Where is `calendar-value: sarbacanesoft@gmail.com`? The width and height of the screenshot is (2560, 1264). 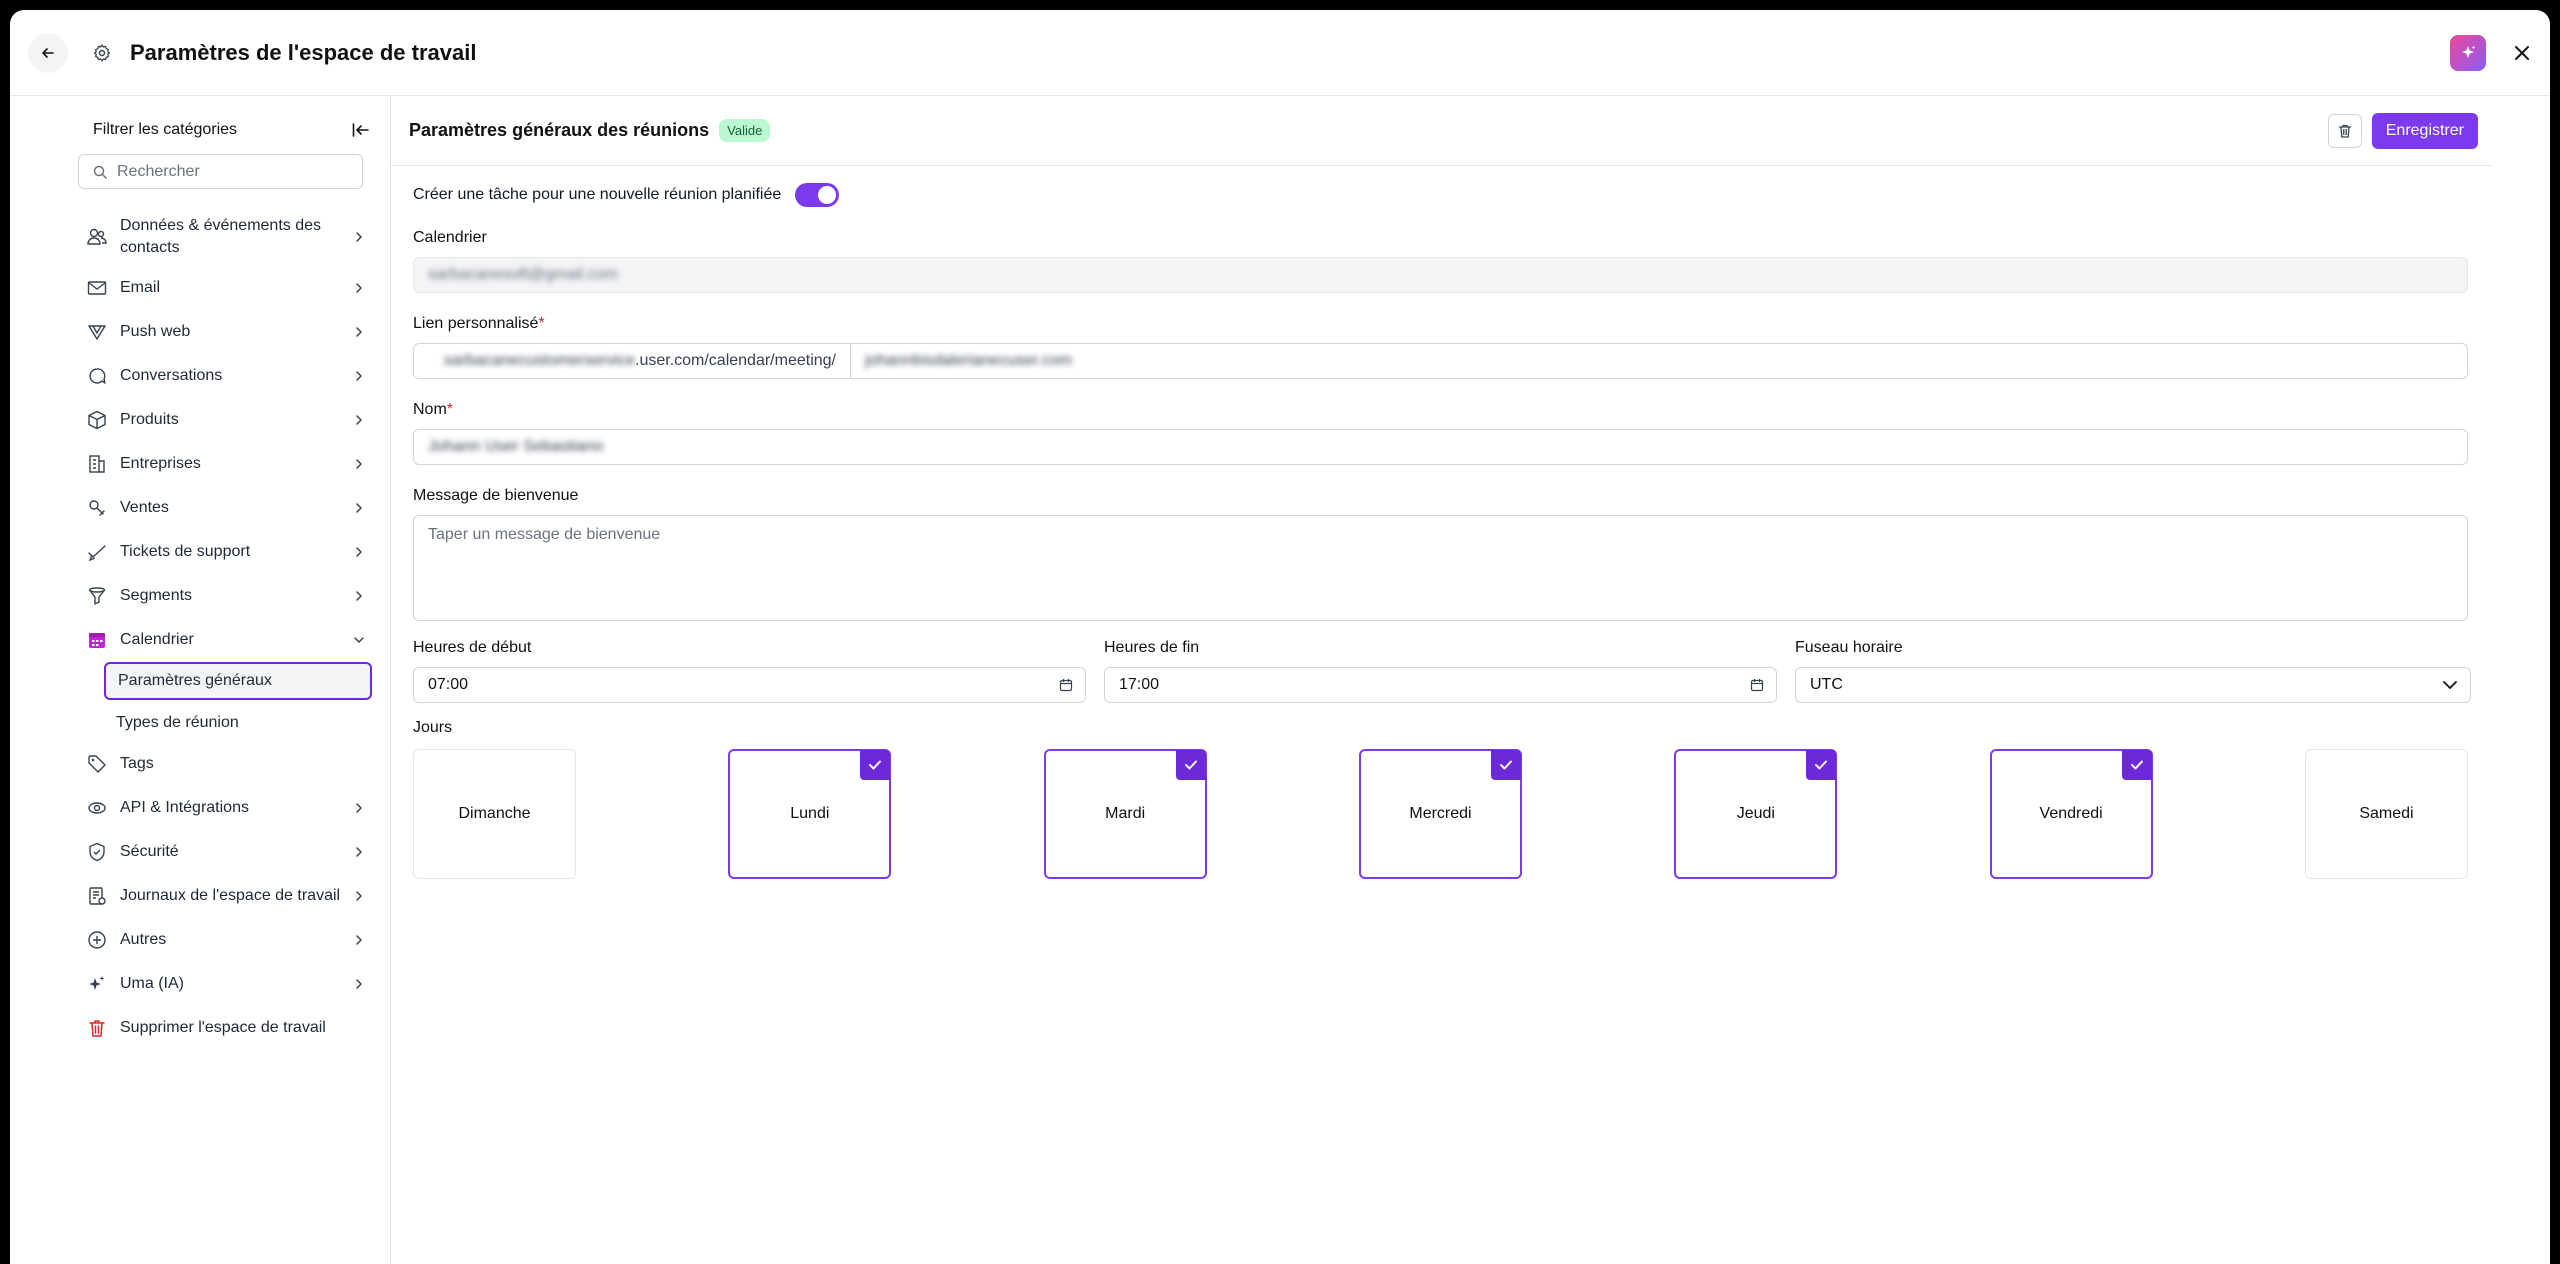
calendar-value: sarbacanesoft@gmail.com is located at coordinates (523, 274).